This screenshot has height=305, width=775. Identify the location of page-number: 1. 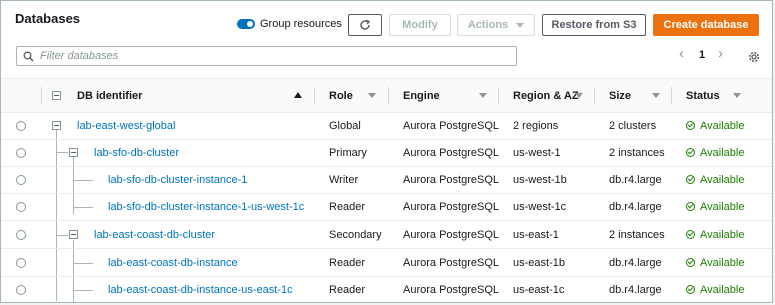
(702, 55).